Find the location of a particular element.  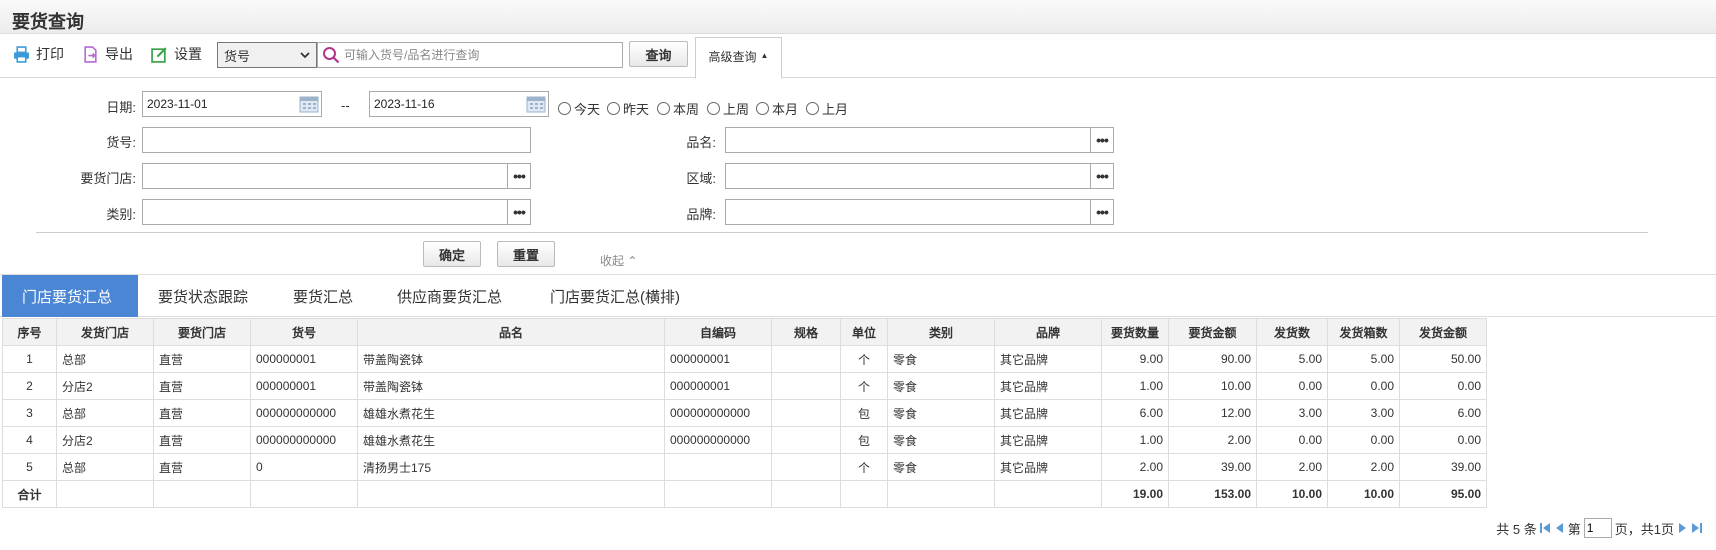

radio-last-week: 上周 is located at coordinates (728, 108).